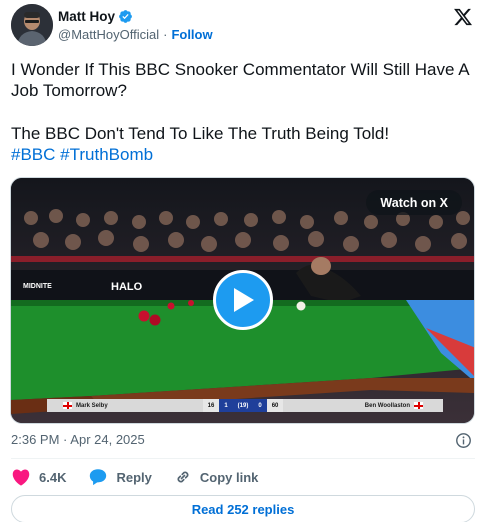  I want to click on scoreboard: Mark Selby 16 1 (19) 0 60 Ben Woollaston, so click(245, 405).